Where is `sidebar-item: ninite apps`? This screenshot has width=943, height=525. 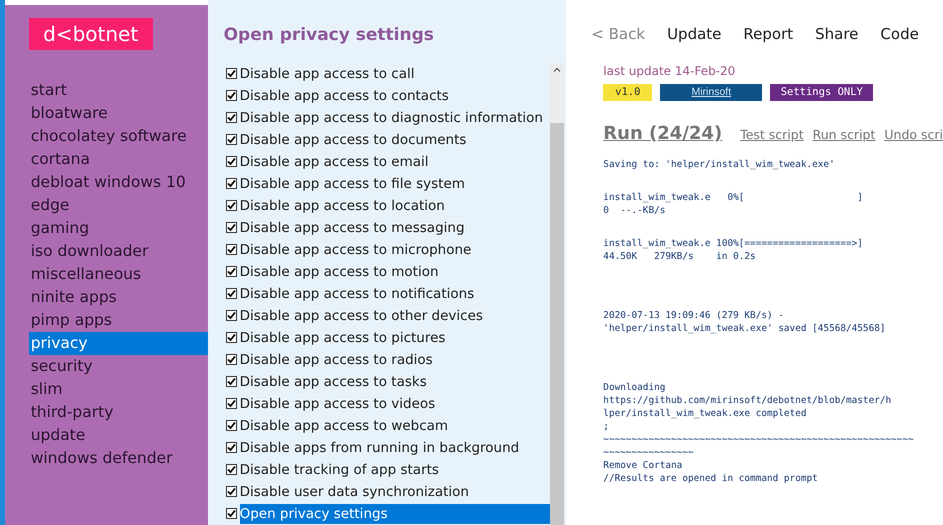 sidebar-item: ninite apps is located at coordinates (118, 297).